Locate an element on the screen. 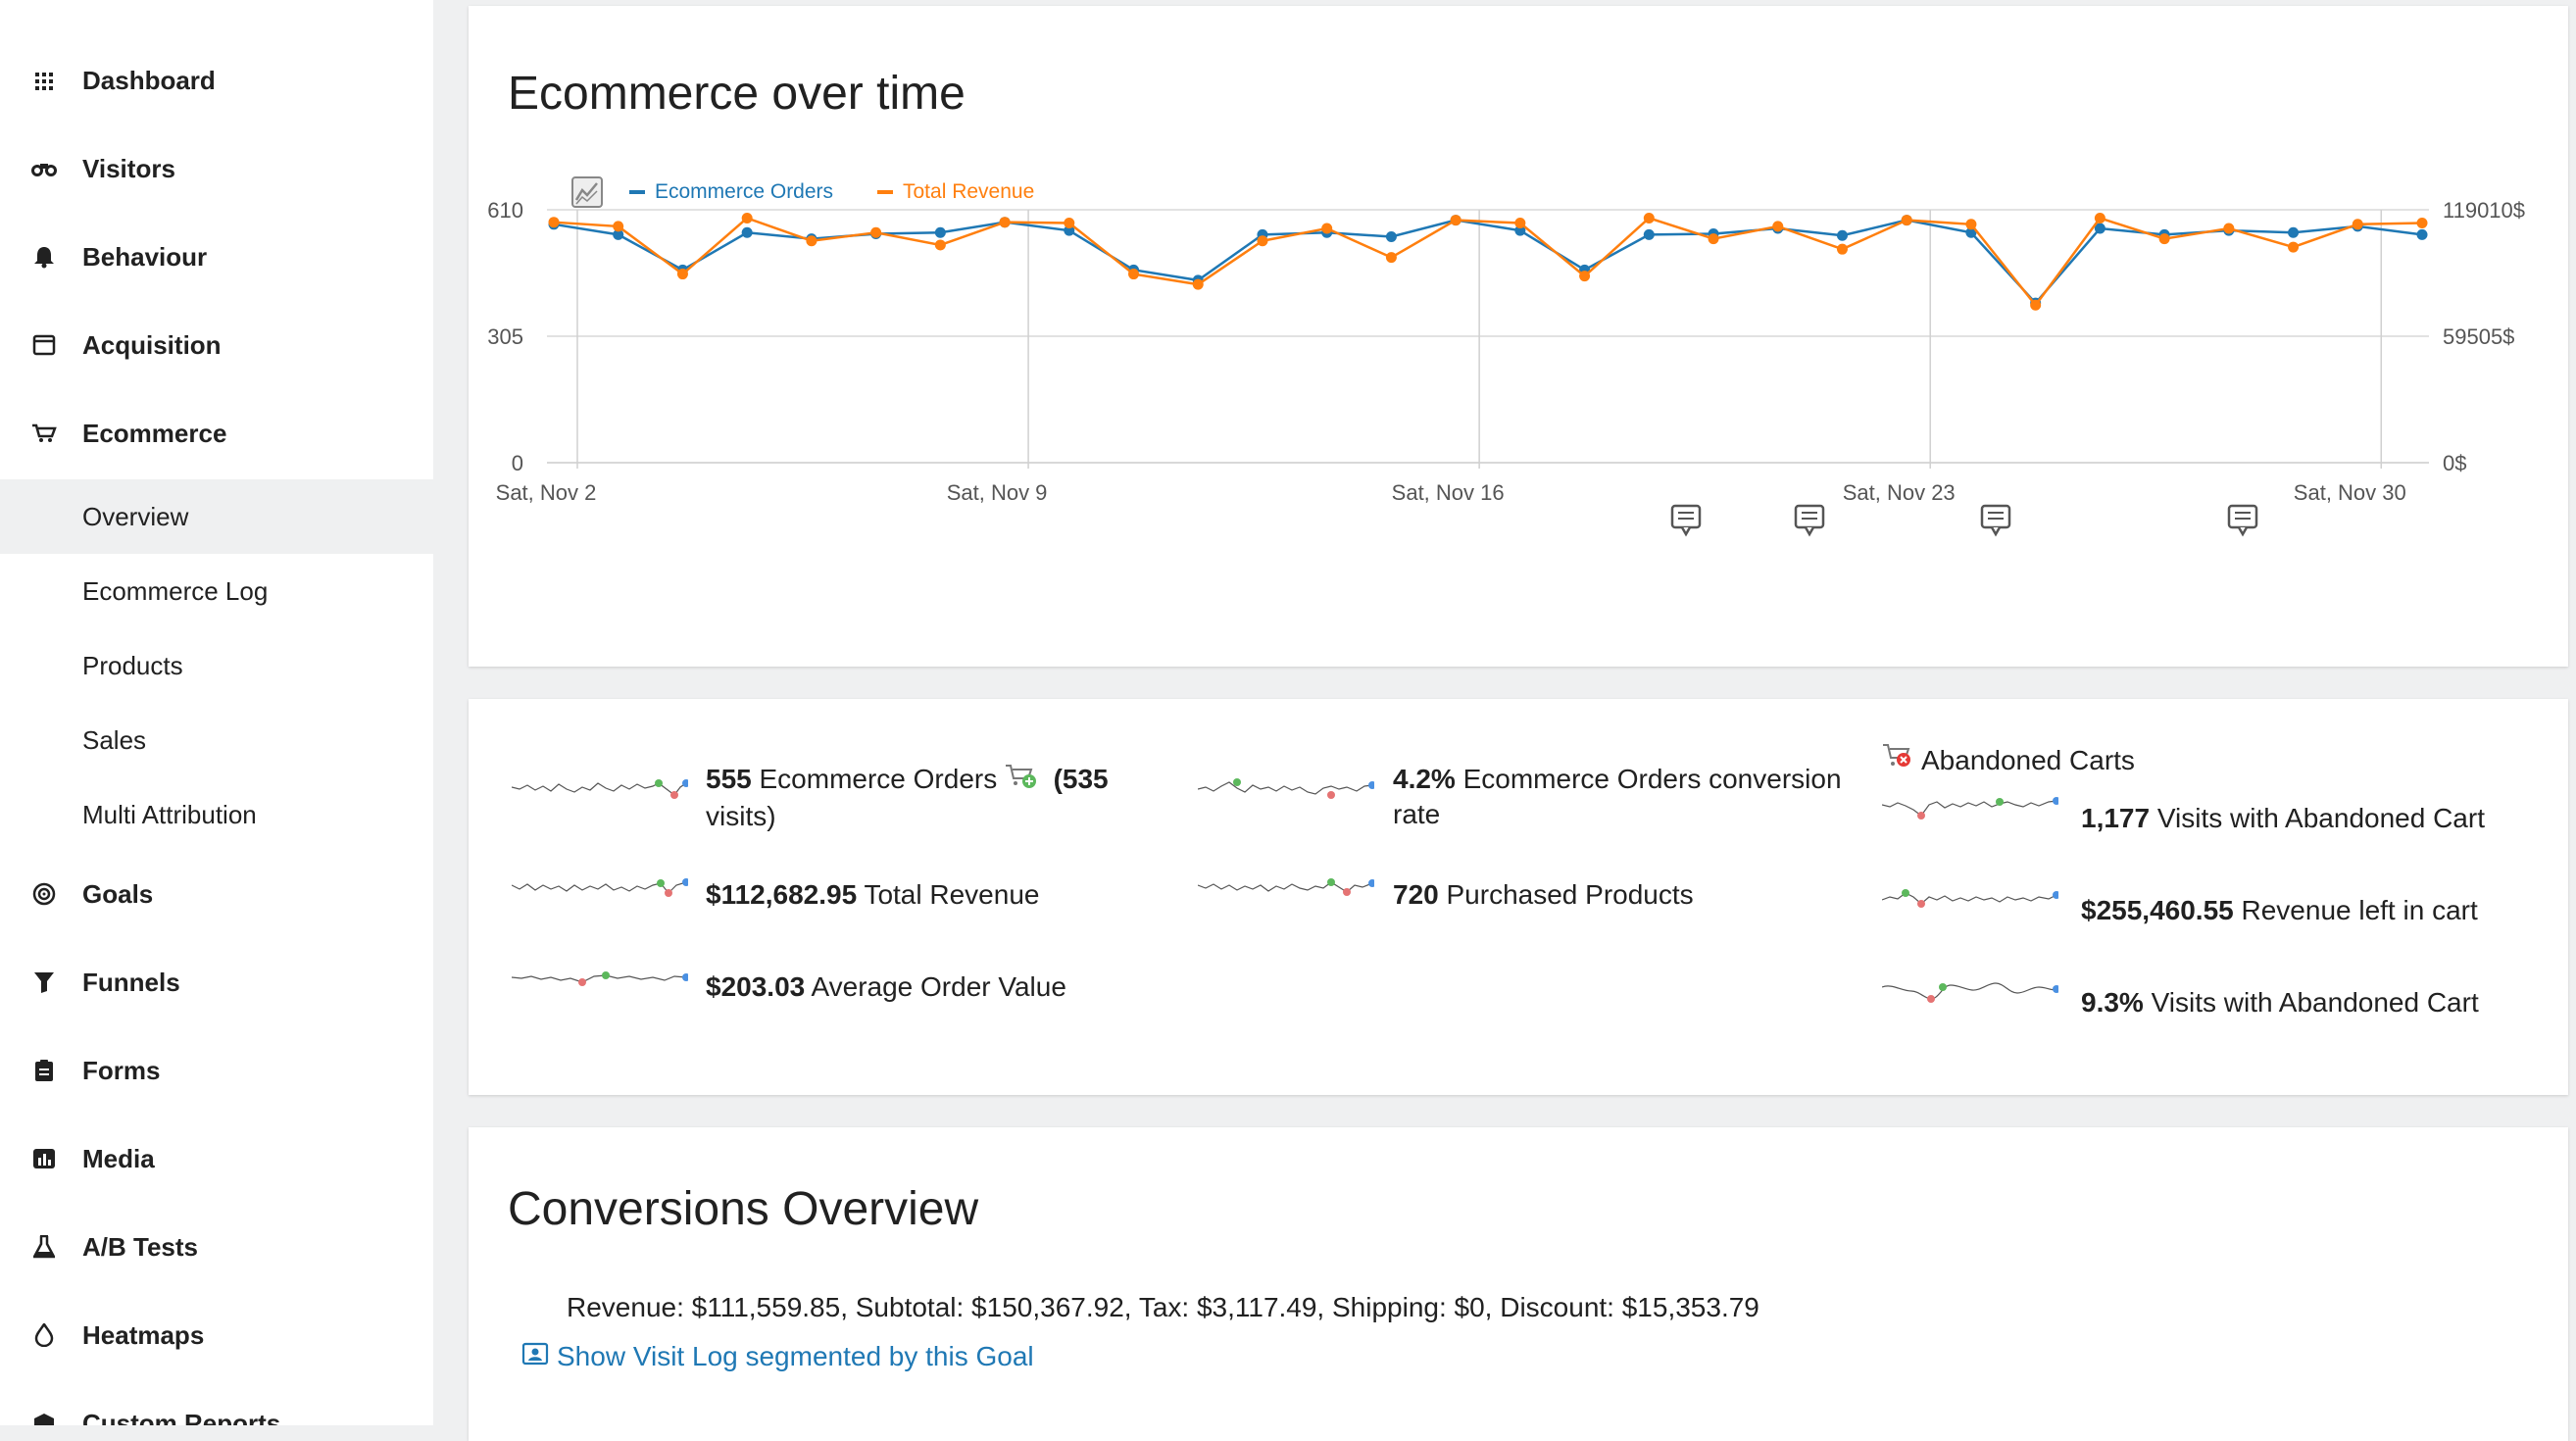 This screenshot has width=2576, height=1441. metric-value: $255,460.55 is located at coordinates (2157, 910).